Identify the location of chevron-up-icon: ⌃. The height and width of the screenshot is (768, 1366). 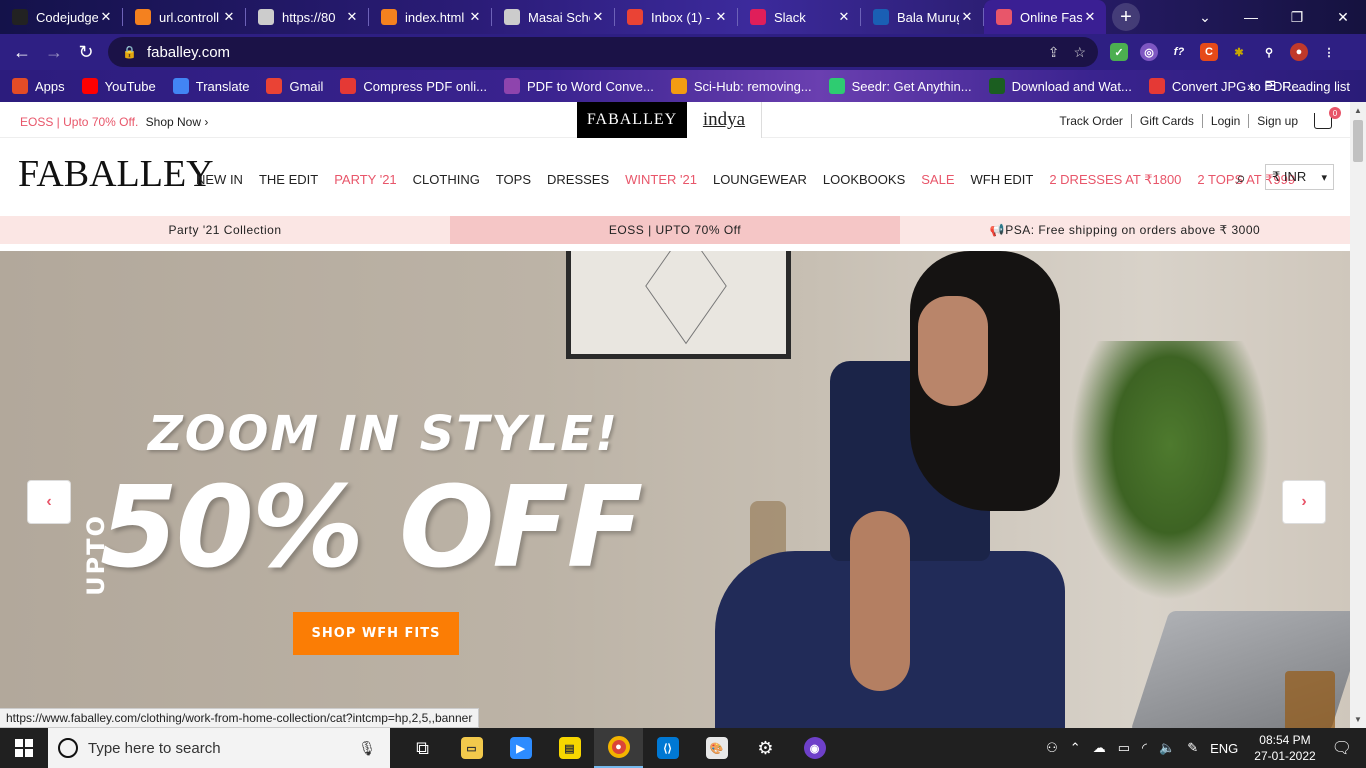
(1075, 748).